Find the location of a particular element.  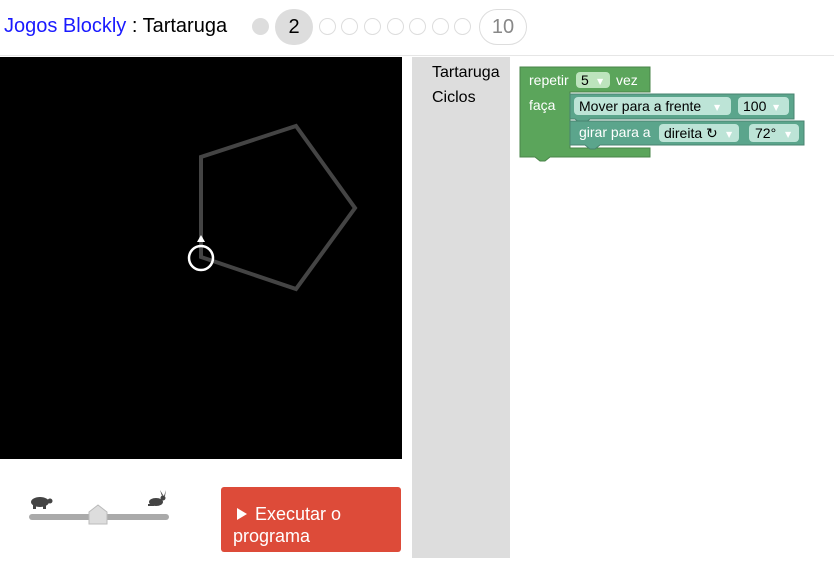

turtle-slow-icon is located at coordinates (42, 503).